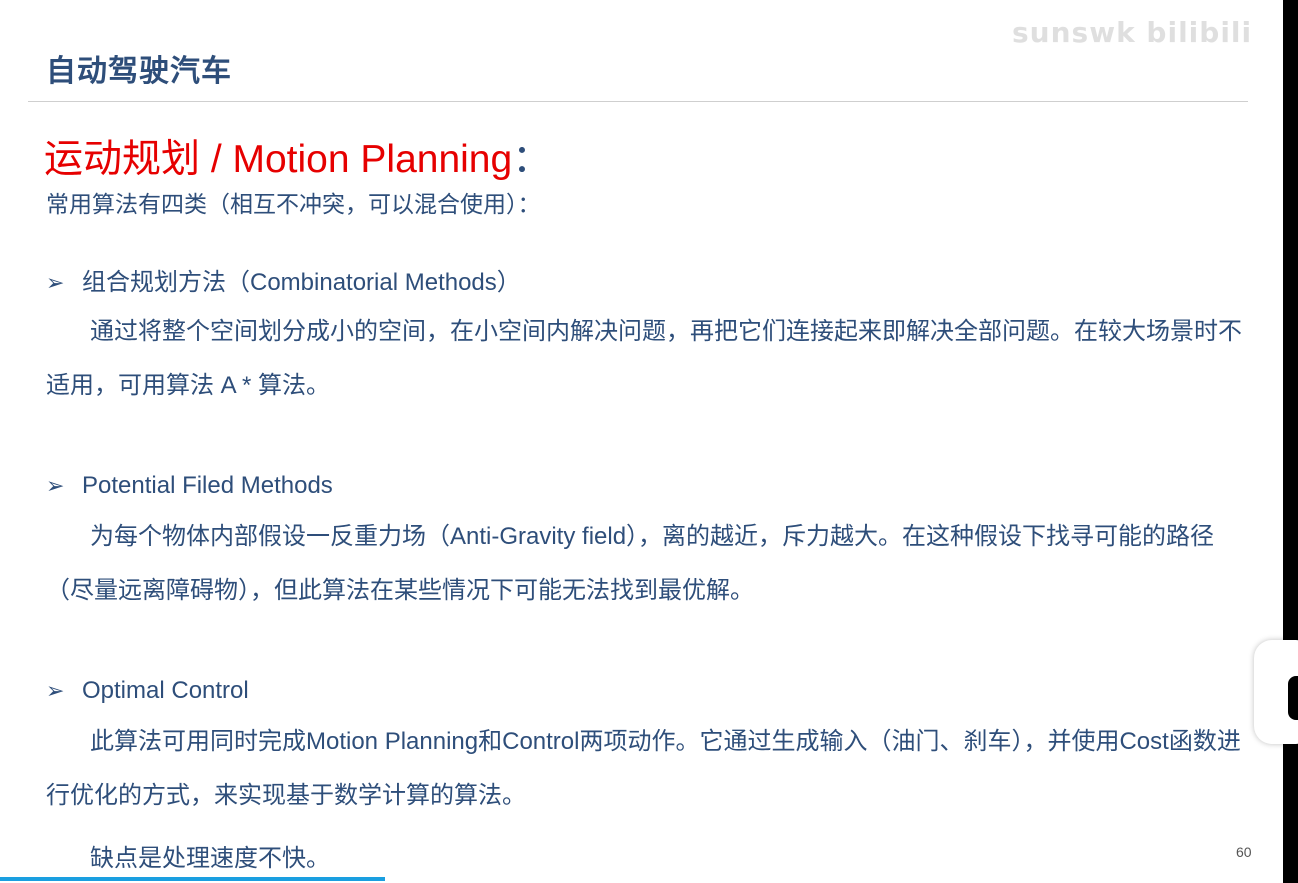  Describe the element at coordinates (1276, 692) in the screenshot. I see `side-drawer-handle` at that location.